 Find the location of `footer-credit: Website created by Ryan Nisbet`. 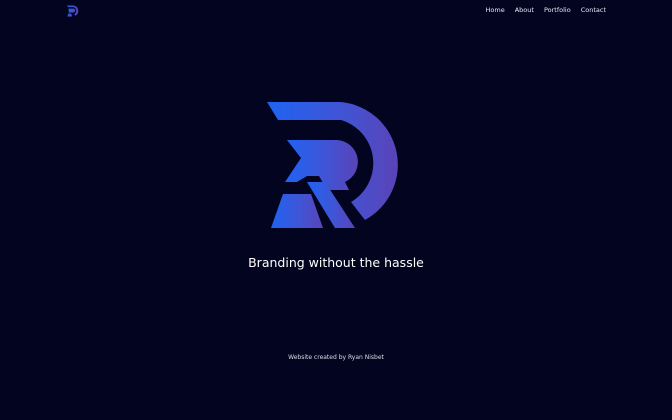

footer-credit: Website created by Ryan Nisbet is located at coordinates (336, 357).